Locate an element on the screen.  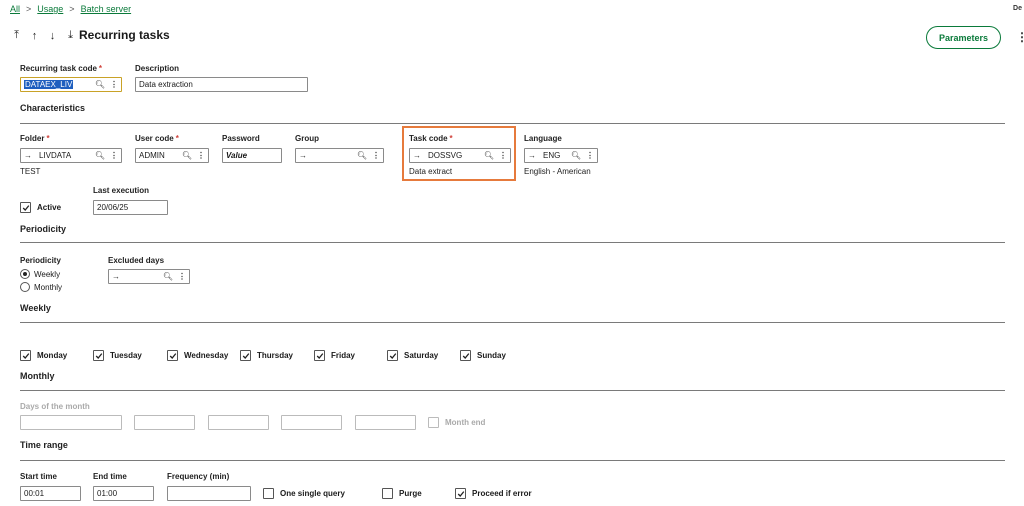
one-single-query-checkbox: One single query is located at coordinates (304, 493).